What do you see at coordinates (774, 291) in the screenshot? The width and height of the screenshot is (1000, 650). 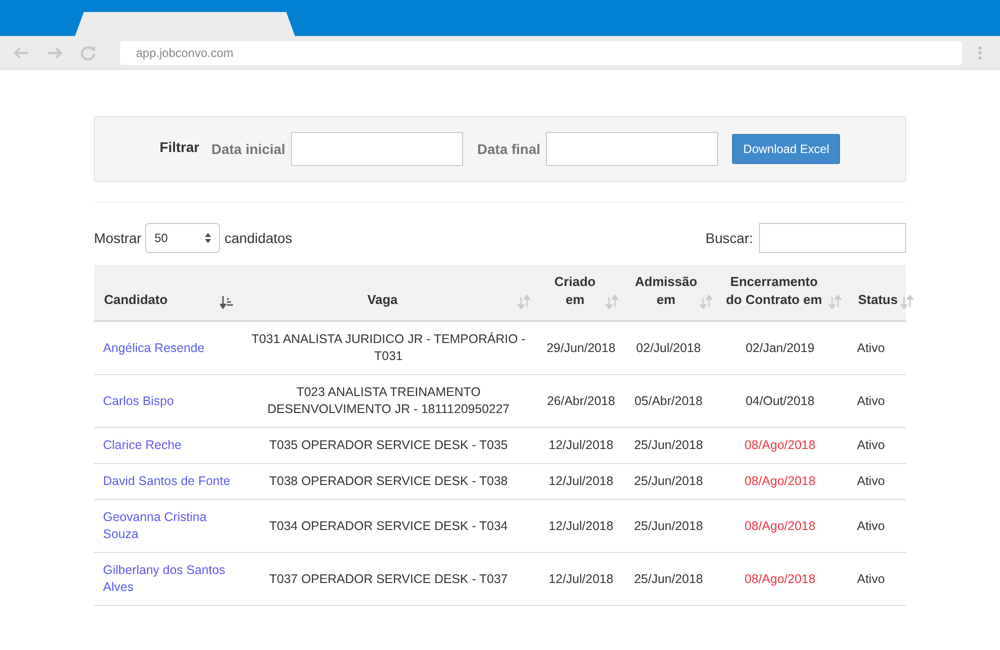 I see `column-header: Encerramento do Contrato em` at bounding box center [774, 291].